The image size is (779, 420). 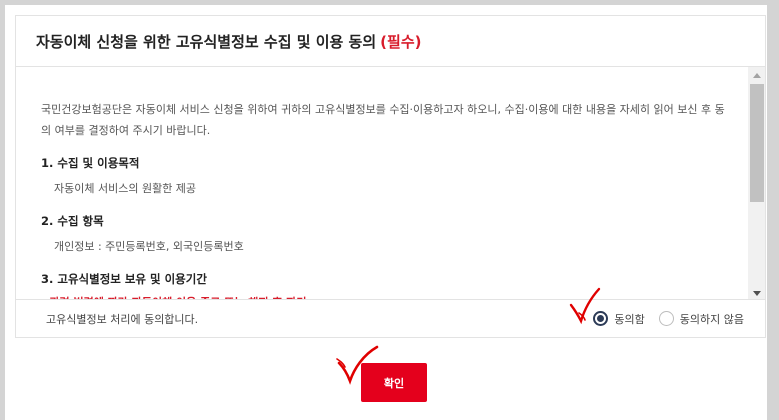 I want to click on section-title: 2. 수집 항목, so click(x=72, y=221).